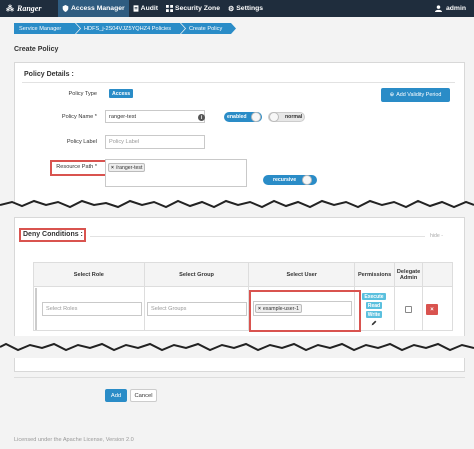 The width and height of the screenshot is (474, 449). What do you see at coordinates (437, 274) in the screenshot?
I see `column-header` at bounding box center [437, 274].